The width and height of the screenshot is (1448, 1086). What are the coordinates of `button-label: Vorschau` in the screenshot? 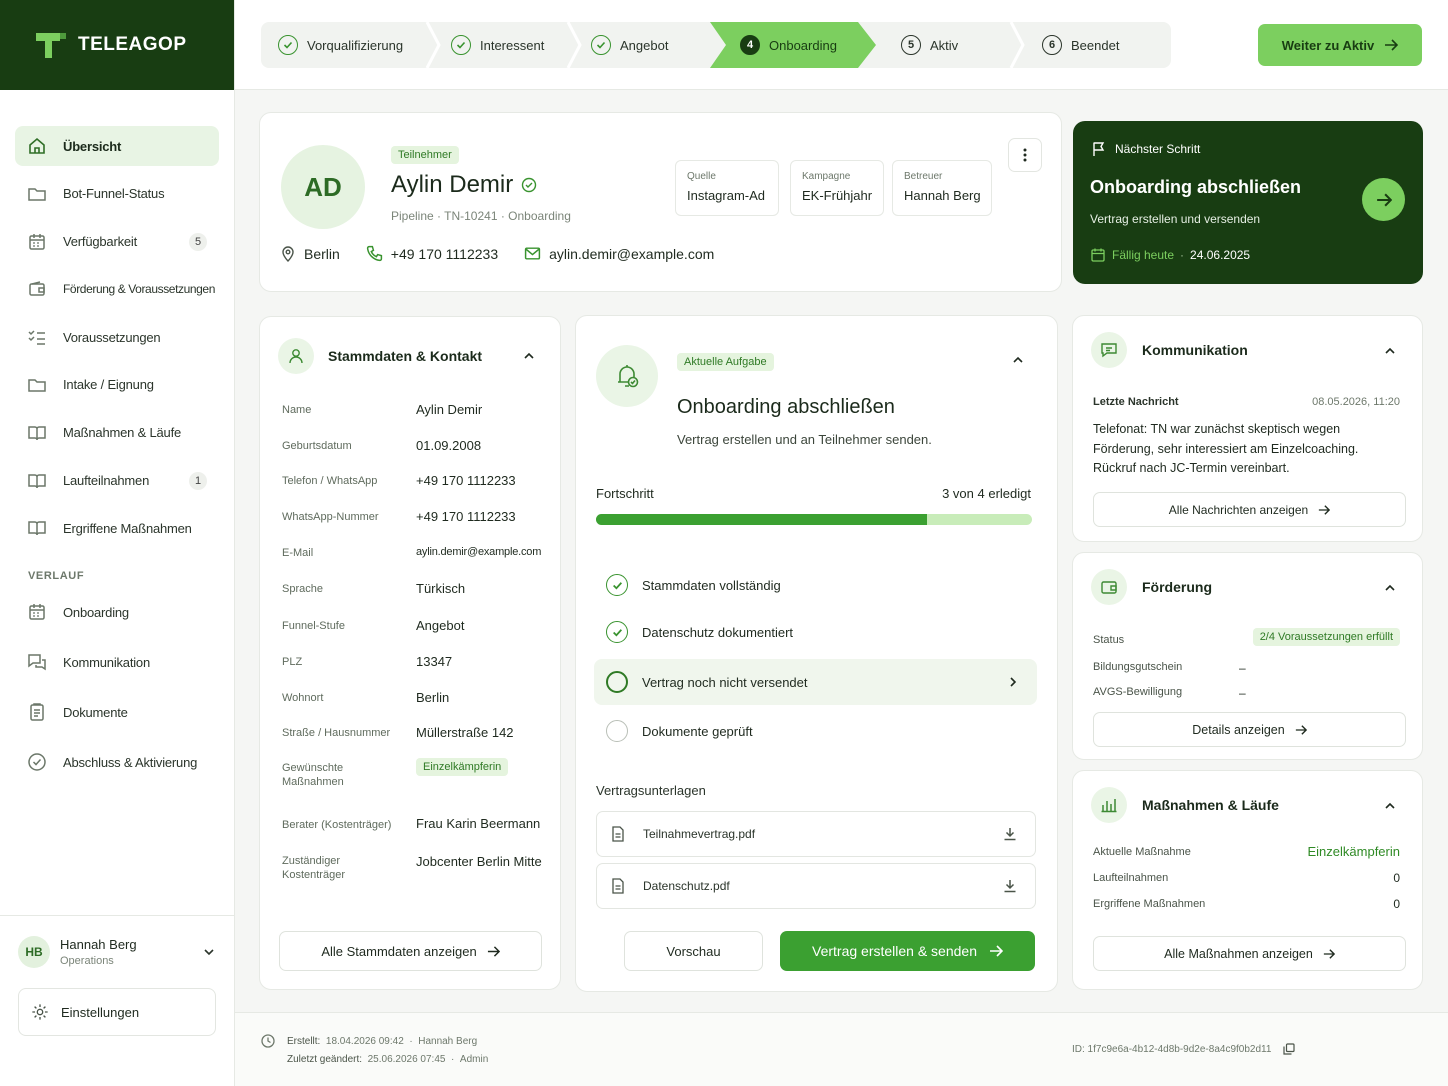 It's located at (693, 951).